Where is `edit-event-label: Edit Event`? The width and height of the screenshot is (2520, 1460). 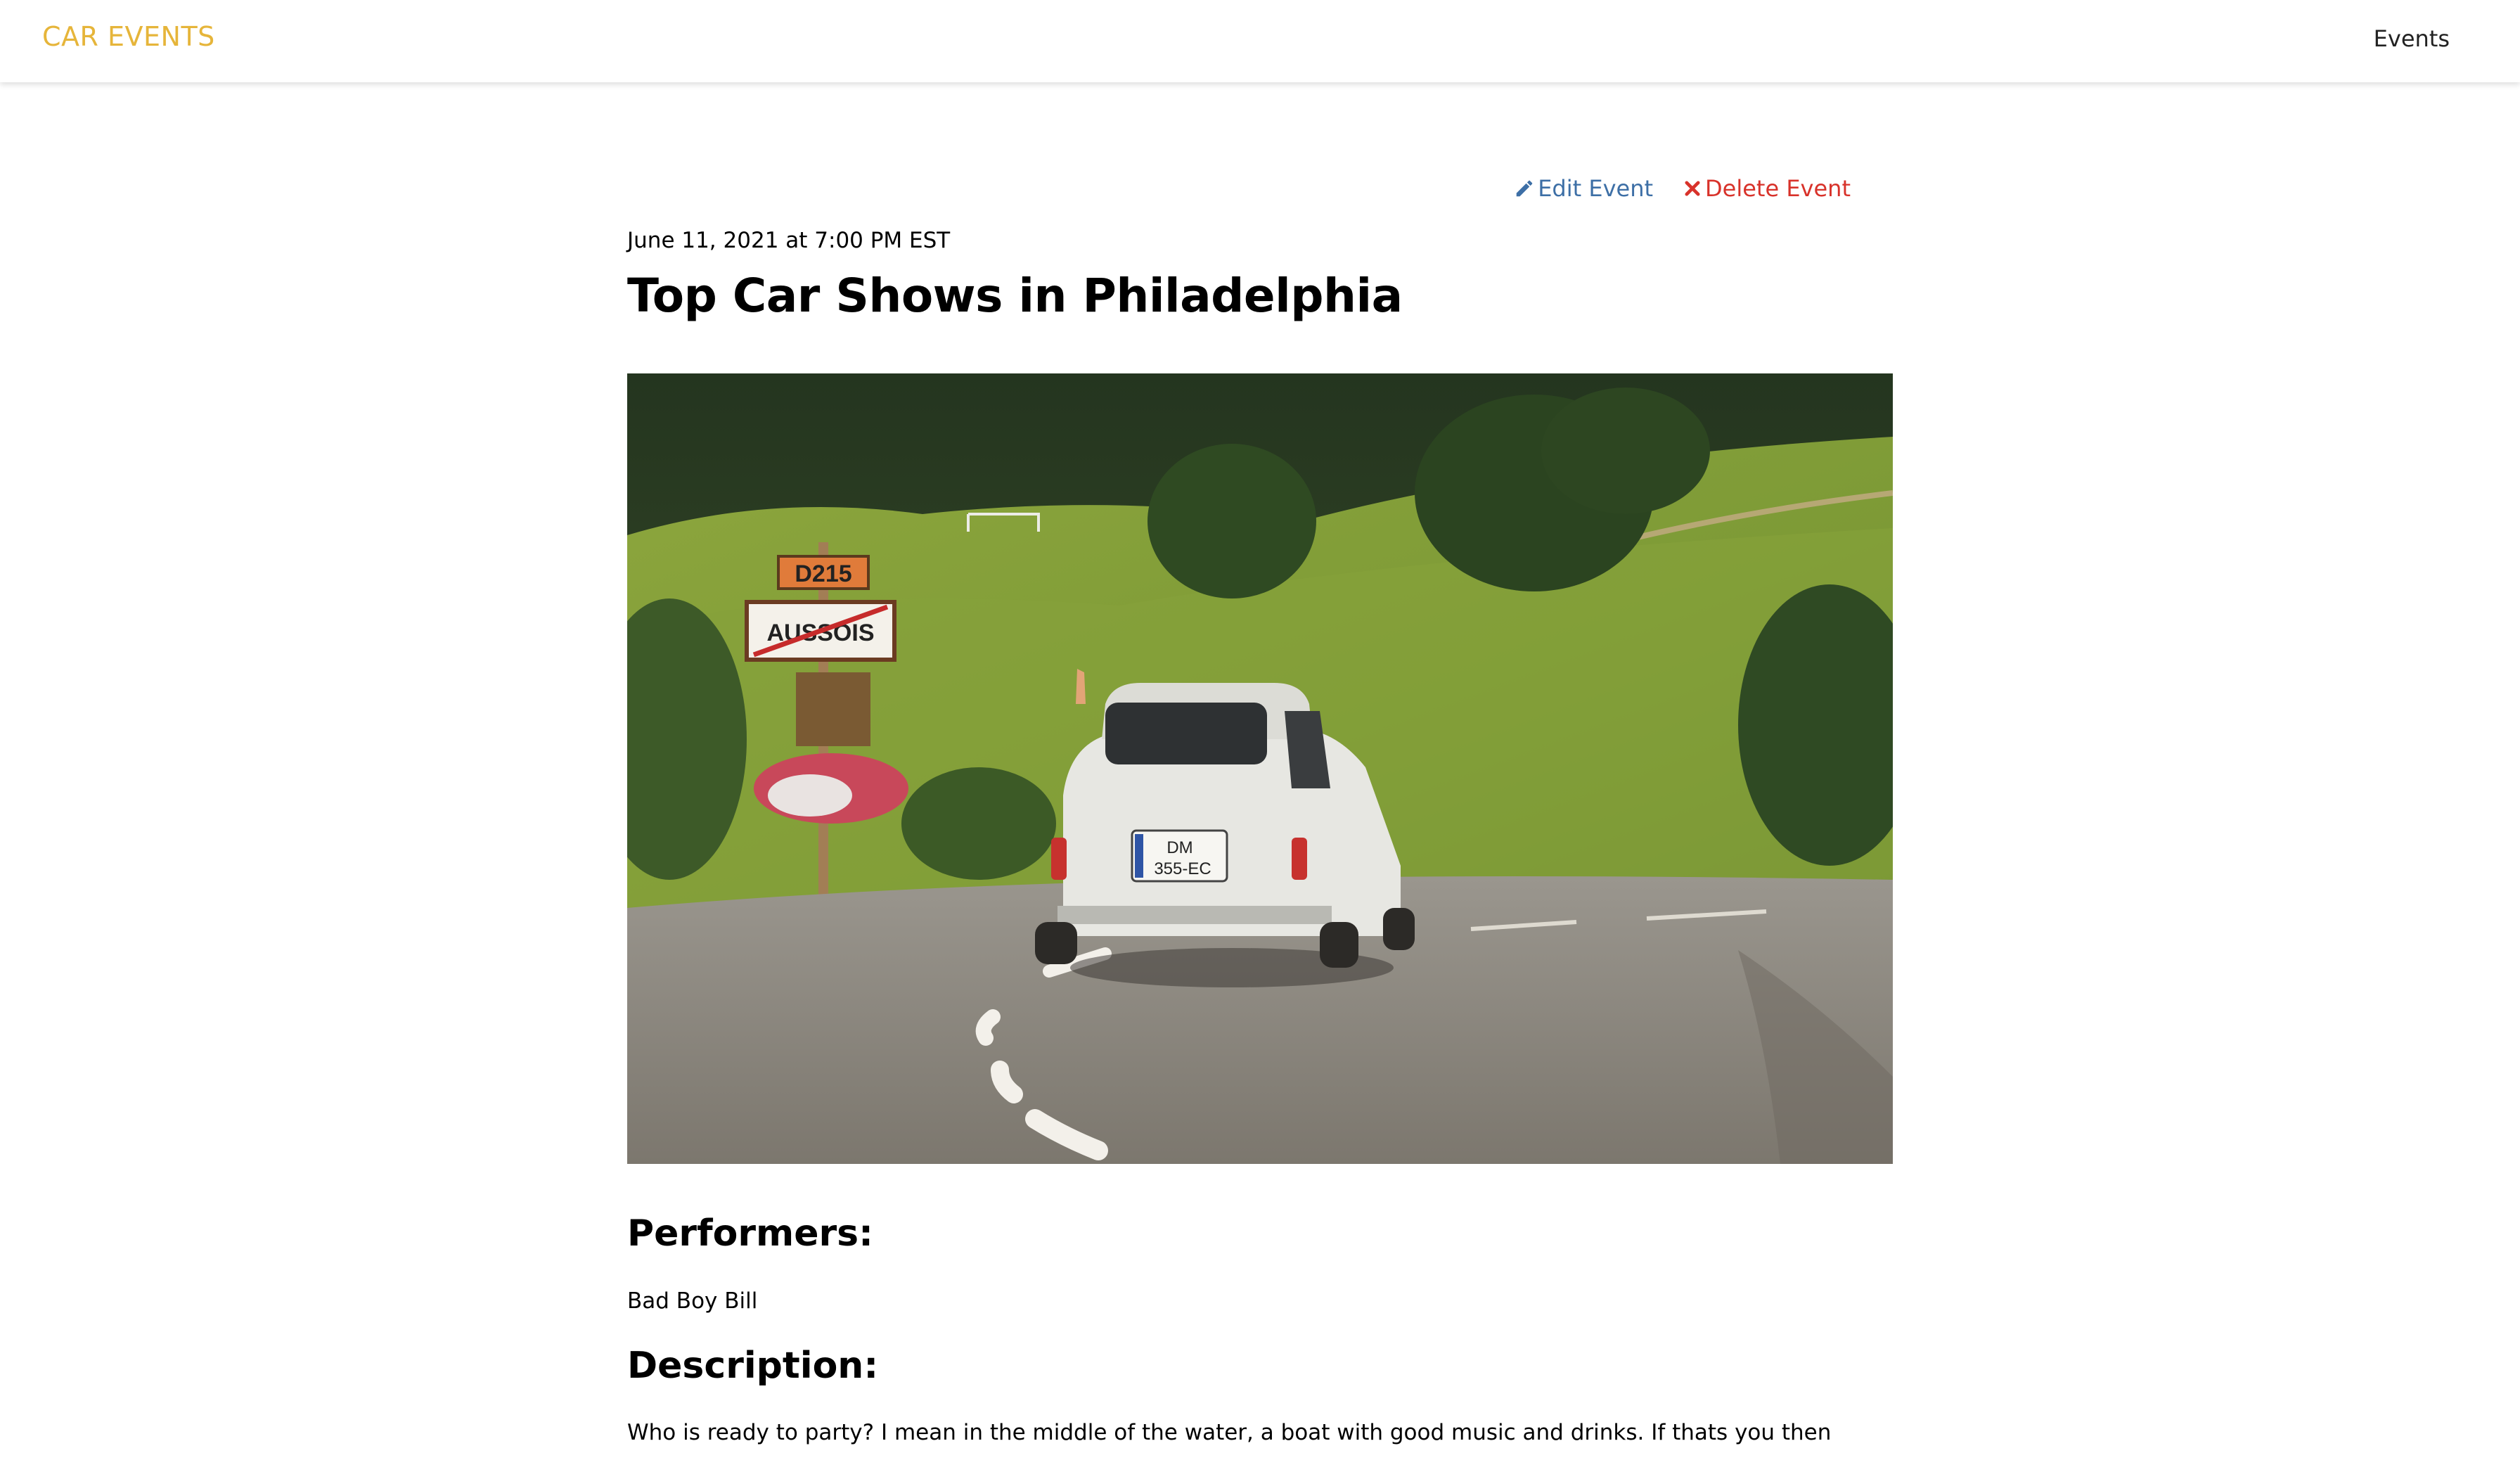 edit-event-label: Edit Event is located at coordinates (1596, 188).